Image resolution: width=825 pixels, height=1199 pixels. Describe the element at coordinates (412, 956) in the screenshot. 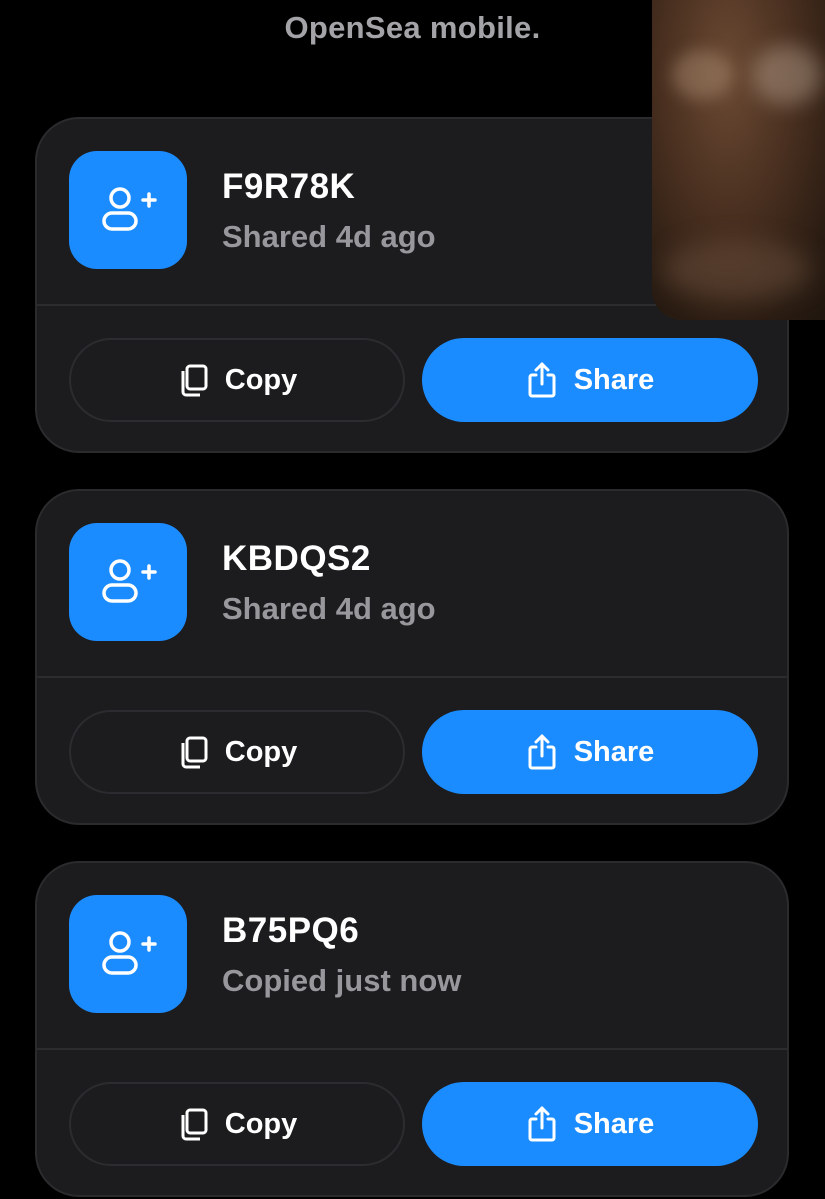

I see `invite-card-header: B75PQ6 Copied just now` at that location.